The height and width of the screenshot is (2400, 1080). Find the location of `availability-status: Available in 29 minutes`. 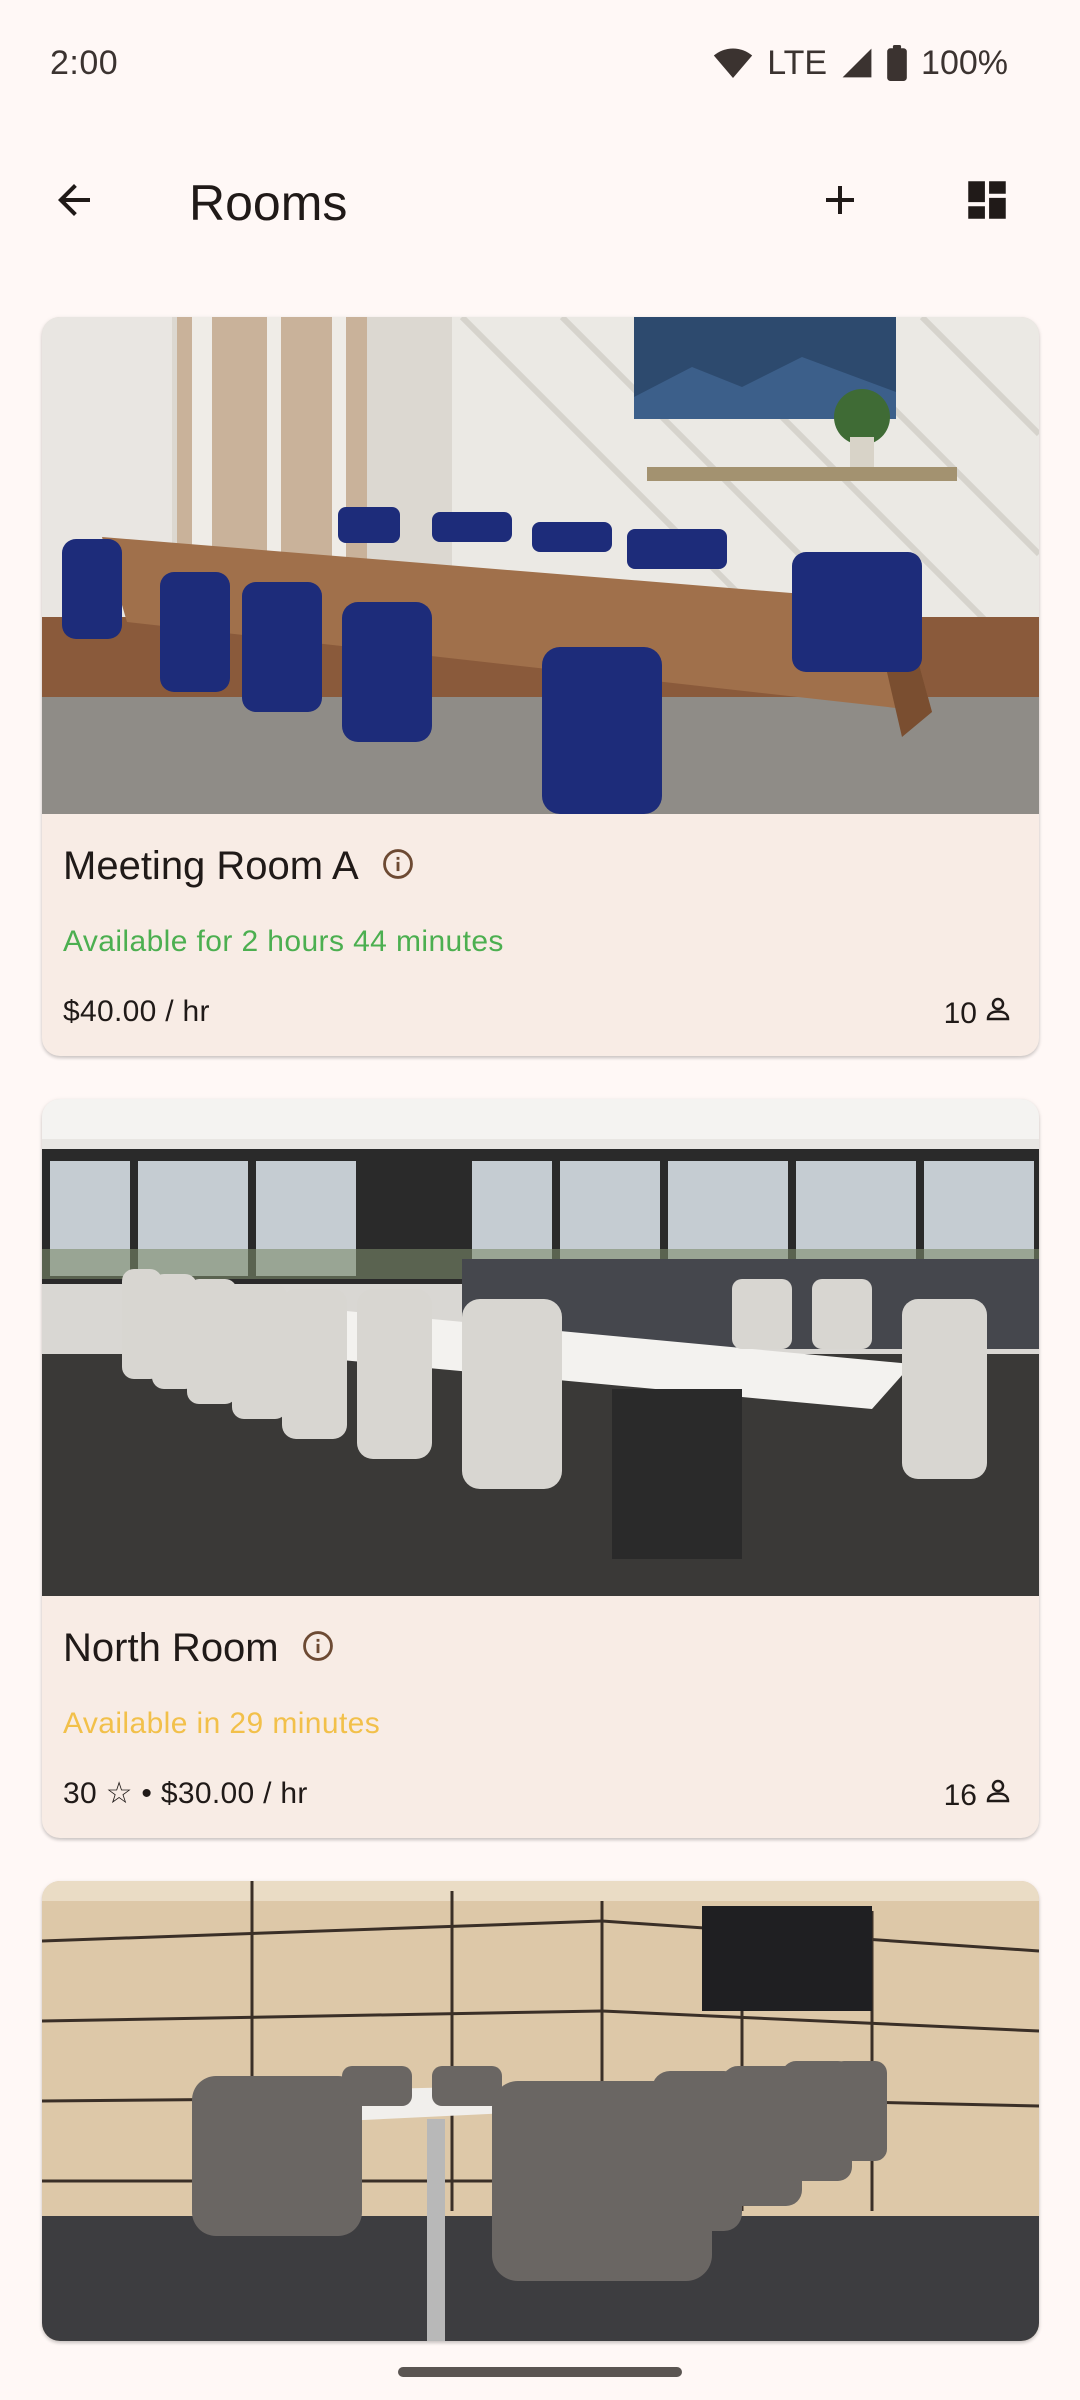

availability-status: Available in 29 minutes is located at coordinates (222, 1723).